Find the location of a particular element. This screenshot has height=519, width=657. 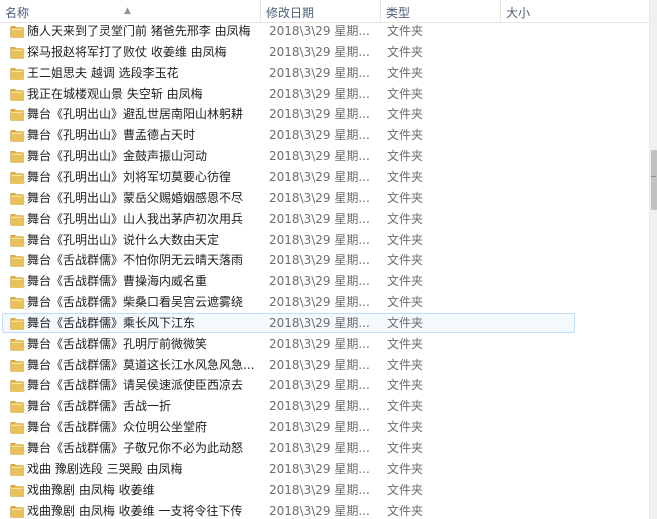

list-item: 王二姐思夫 越调 选段李玉花 2018\3\29 星期... 文件夹 is located at coordinates (288, 73).